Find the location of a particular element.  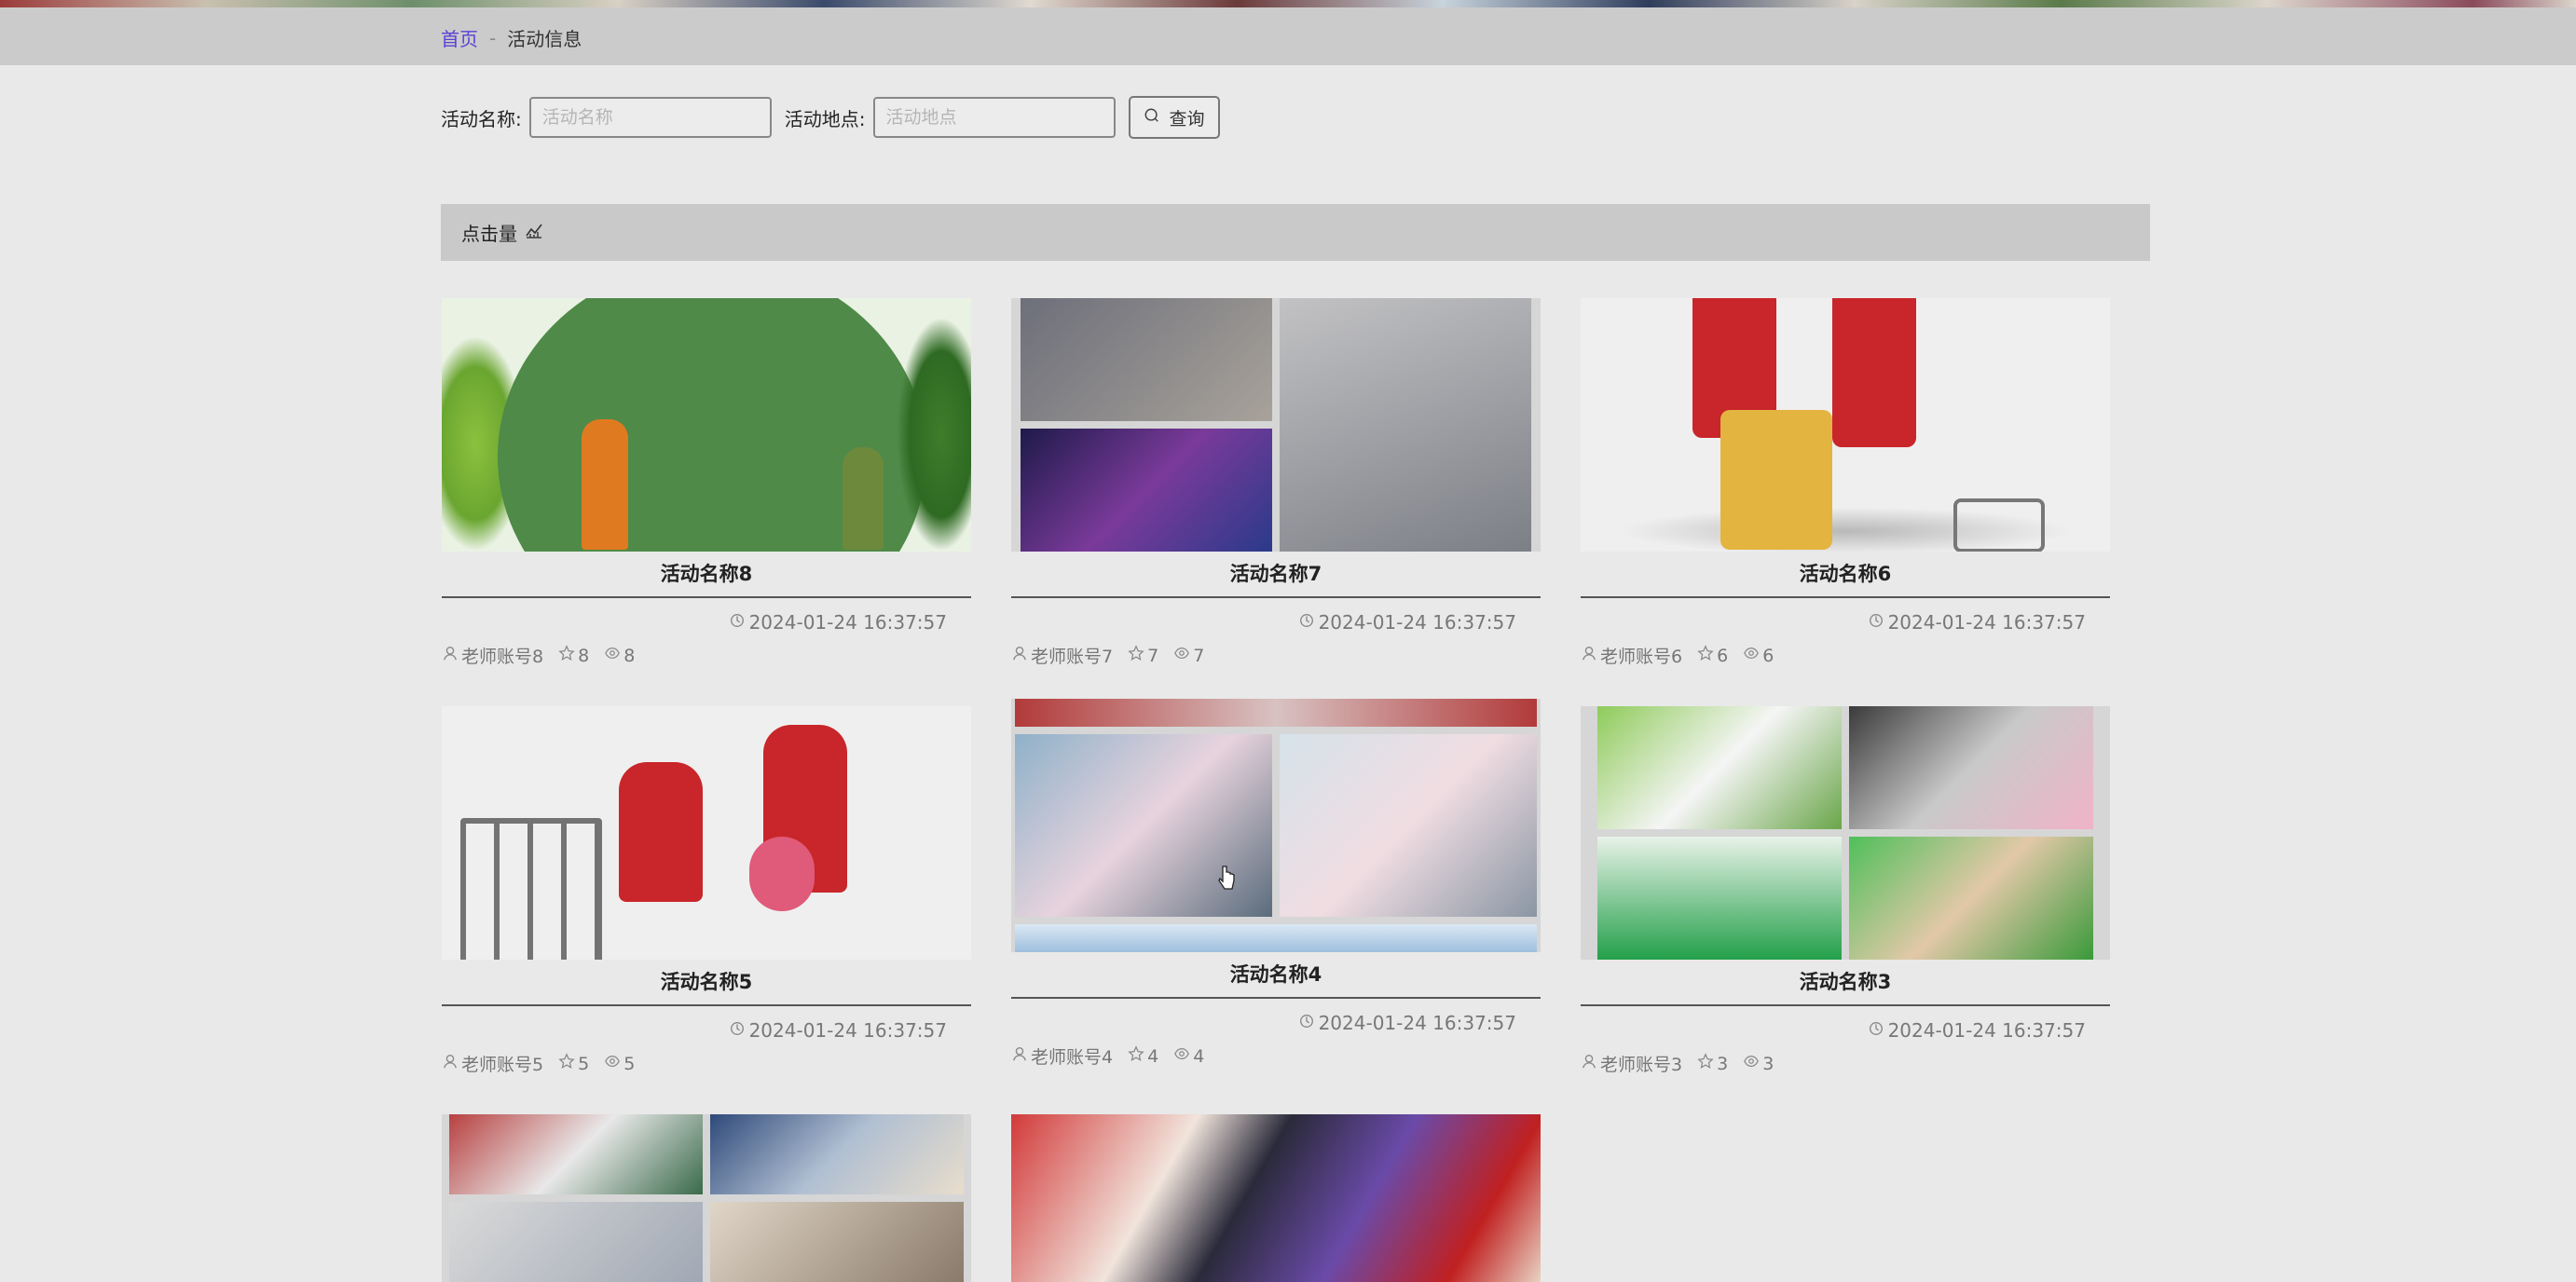

trend-chart-icon is located at coordinates (534, 232).